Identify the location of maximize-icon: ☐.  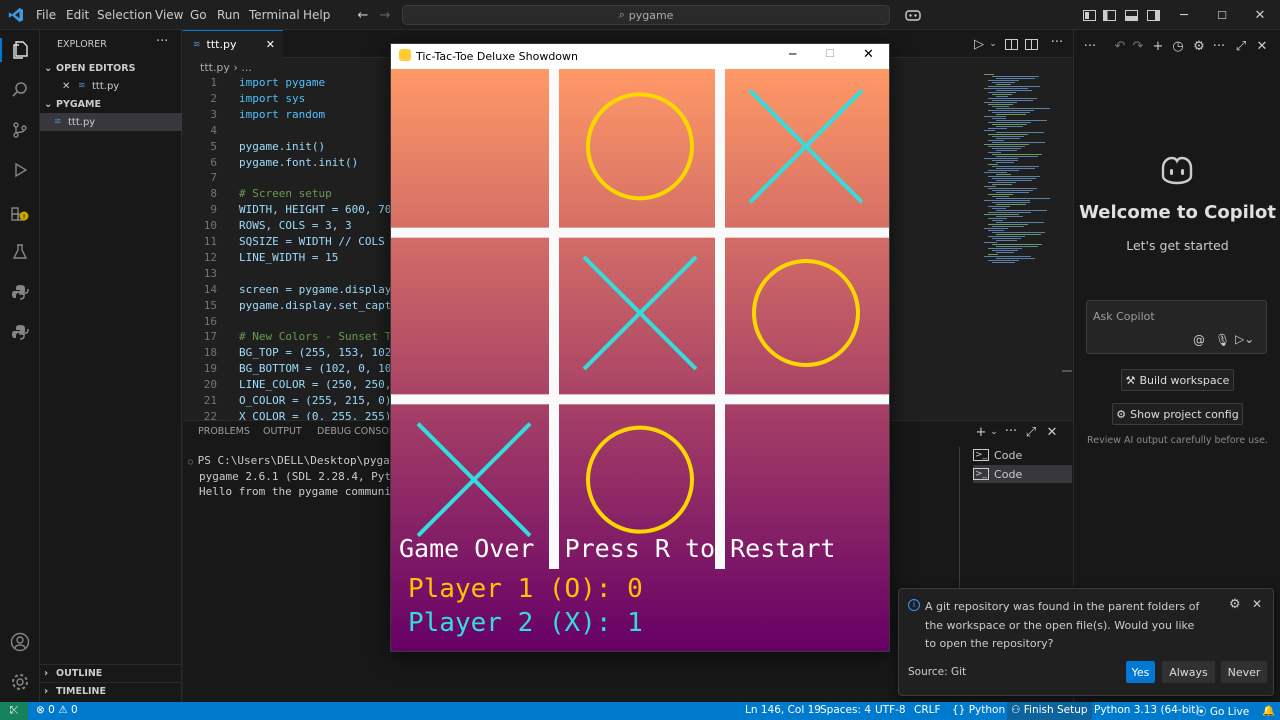
(1222, 15).